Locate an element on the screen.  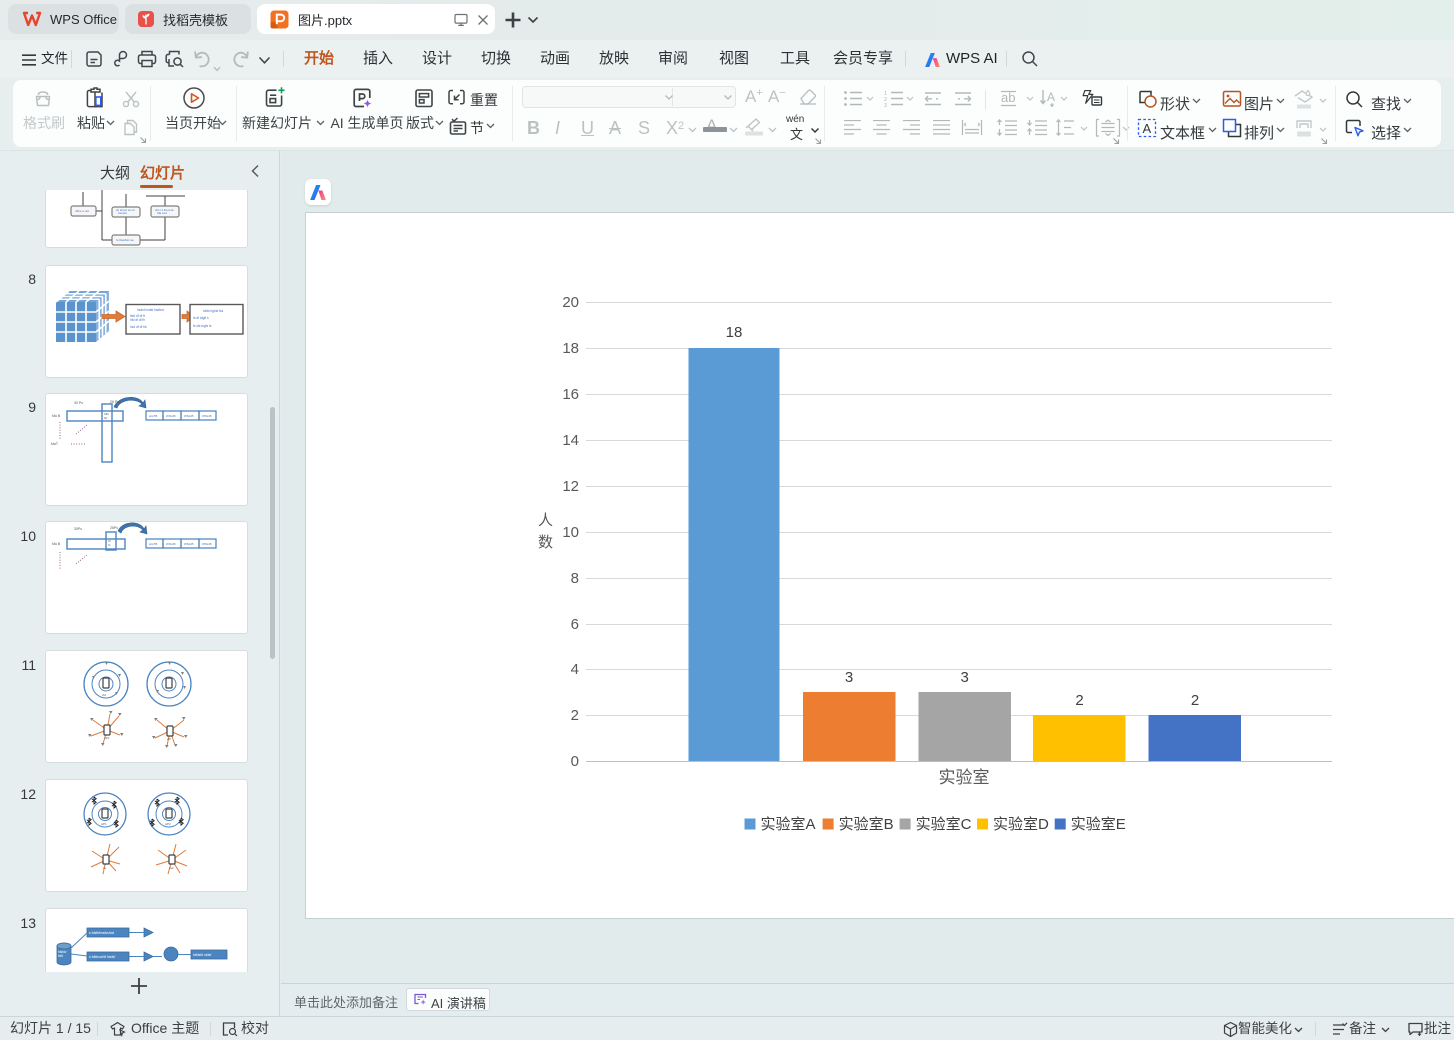
svg-text: 26 Pss is located at coordinates (115, 402).